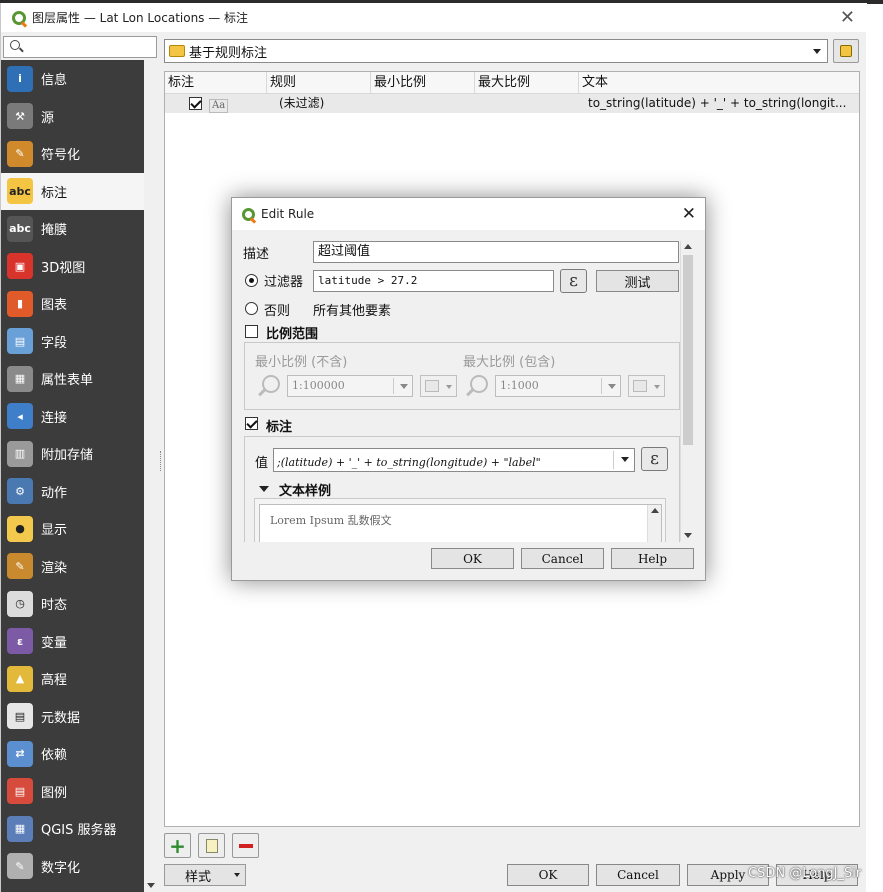  Describe the element at coordinates (817, 51) in the screenshot. I see `chevron-down-icon` at that location.